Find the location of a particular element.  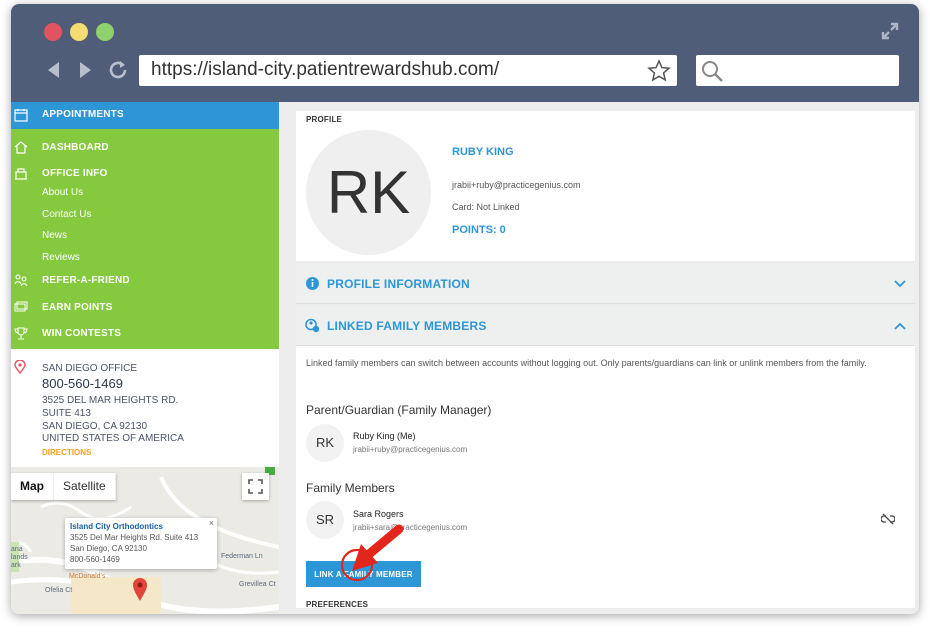

profile-email: jrabii+ruby@practicegenius.com is located at coordinates (516, 185).